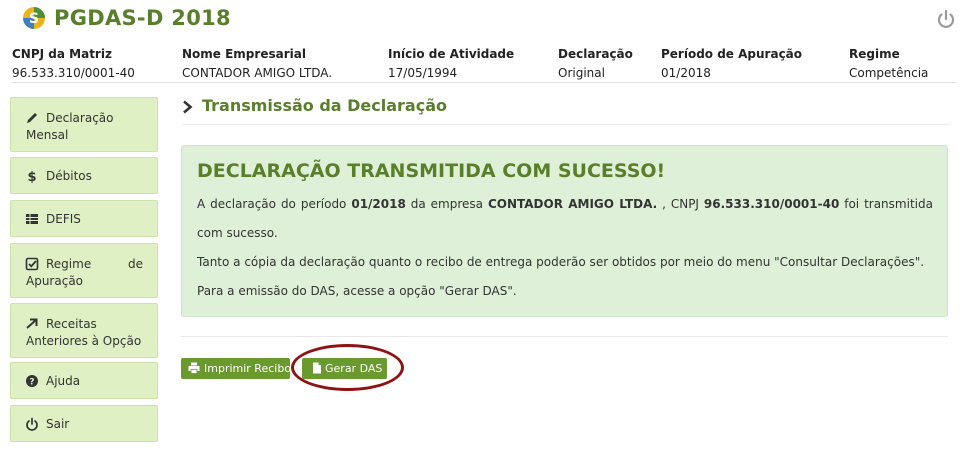 This screenshot has height=450, width=966. What do you see at coordinates (946, 19) in the screenshot?
I see `logout-power-icon` at bounding box center [946, 19].